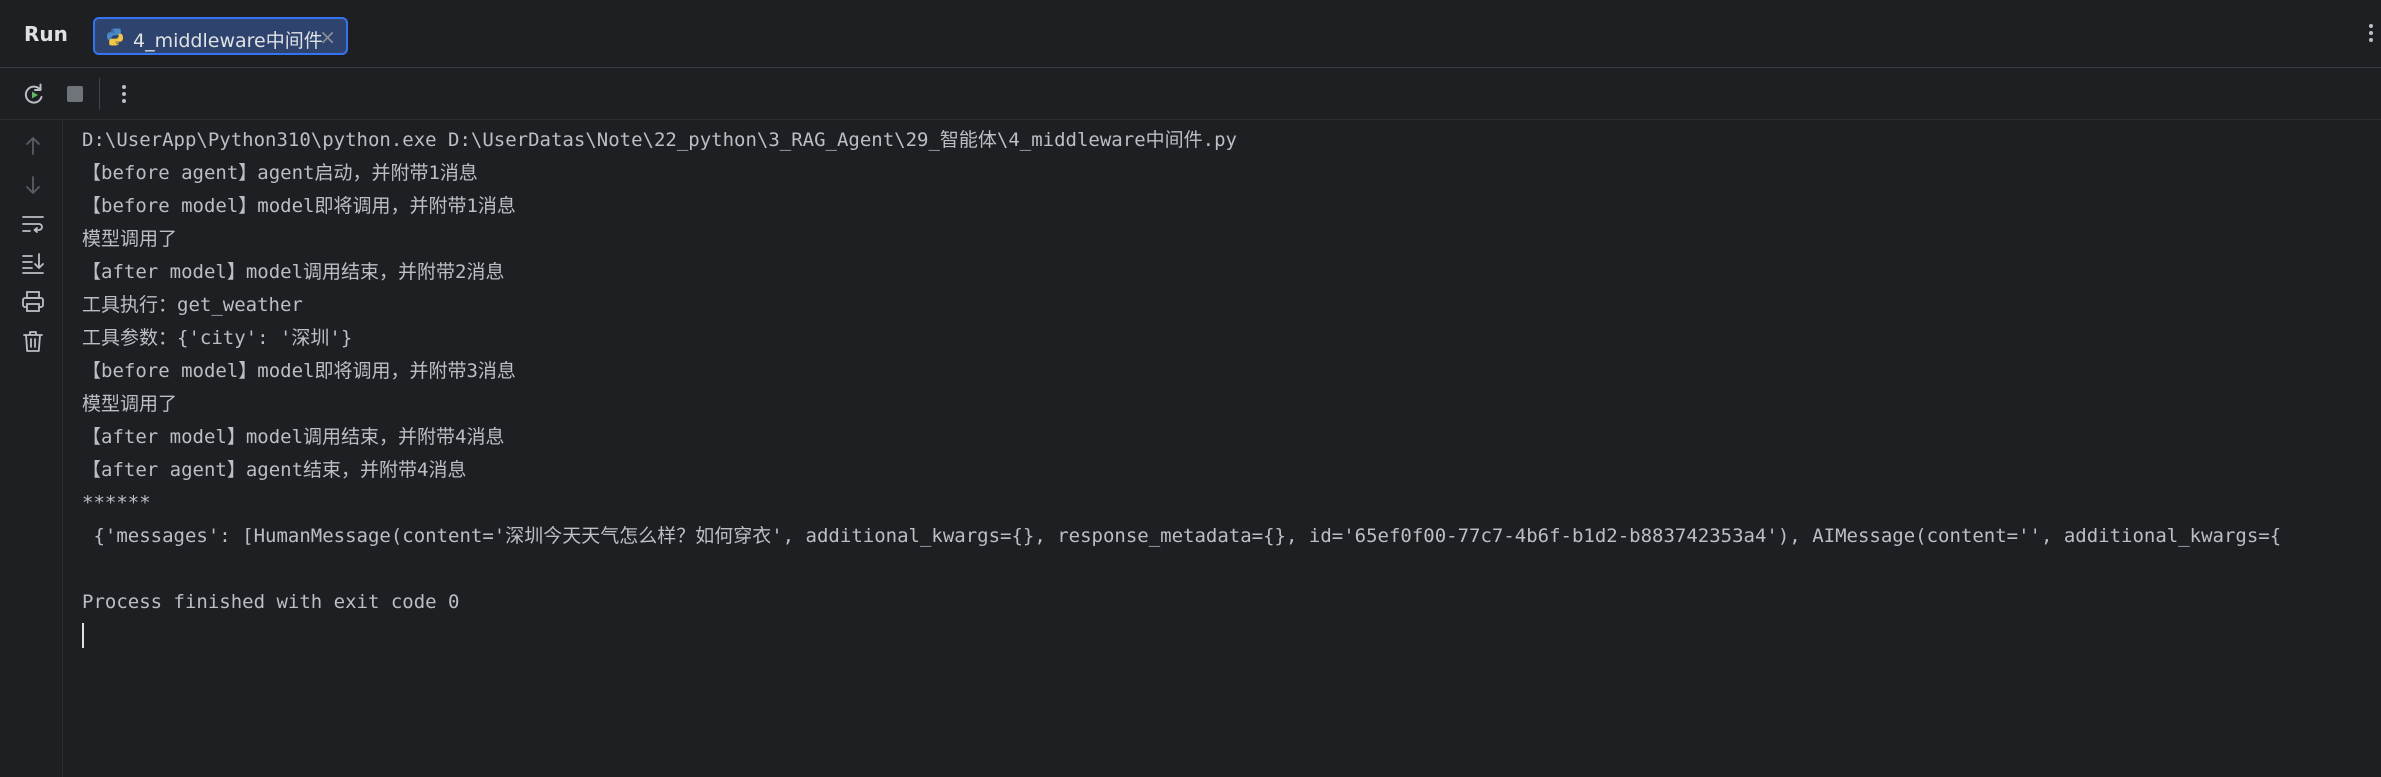 The width and height of the screenshot is (2381, 777). What do you see at coordinates (83, 635) in the screenshot?
I see `text-cursor` at bounding box center [83, 635].